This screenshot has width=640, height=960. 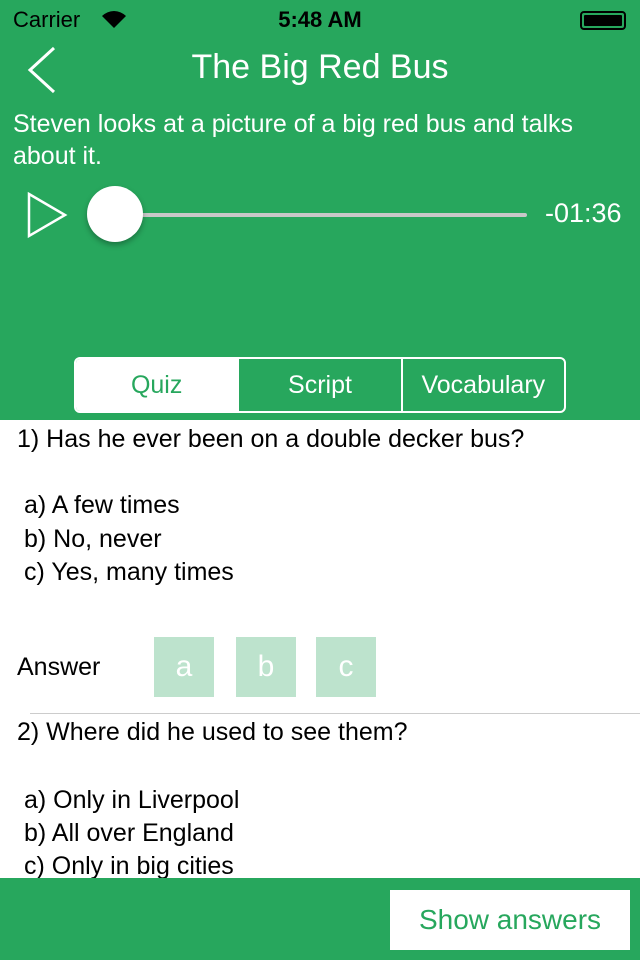 What do you see at coordinates (132, 800) in the screenshot?
I see `option-2a: a) Only in Liverpool` at bounding box center [132, 800].